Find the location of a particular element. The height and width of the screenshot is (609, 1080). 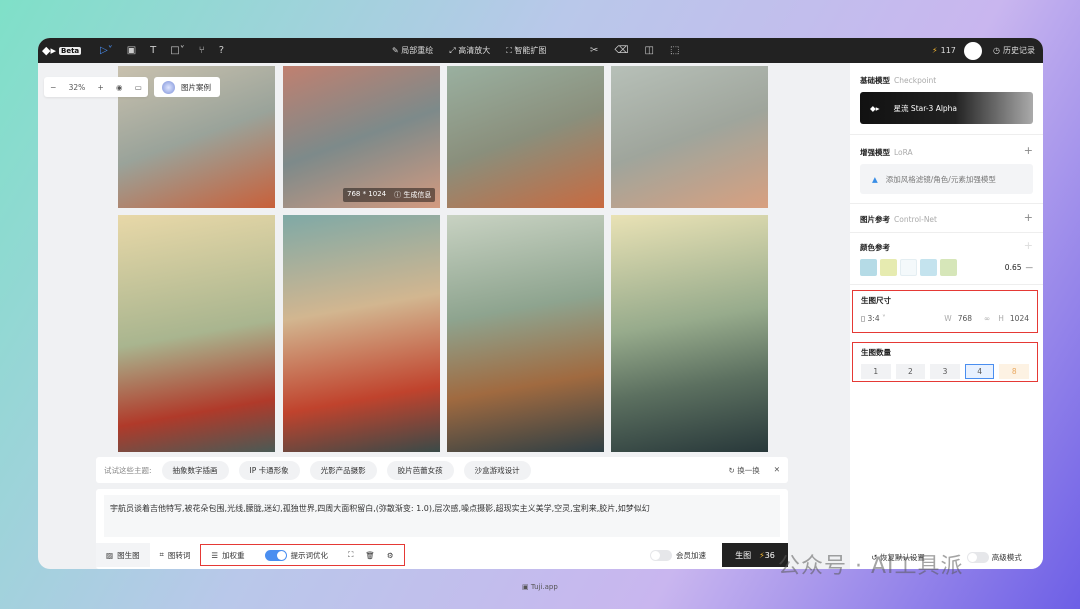

theme-chip: 抽象数字插画 is located at coordinates (195, 470).